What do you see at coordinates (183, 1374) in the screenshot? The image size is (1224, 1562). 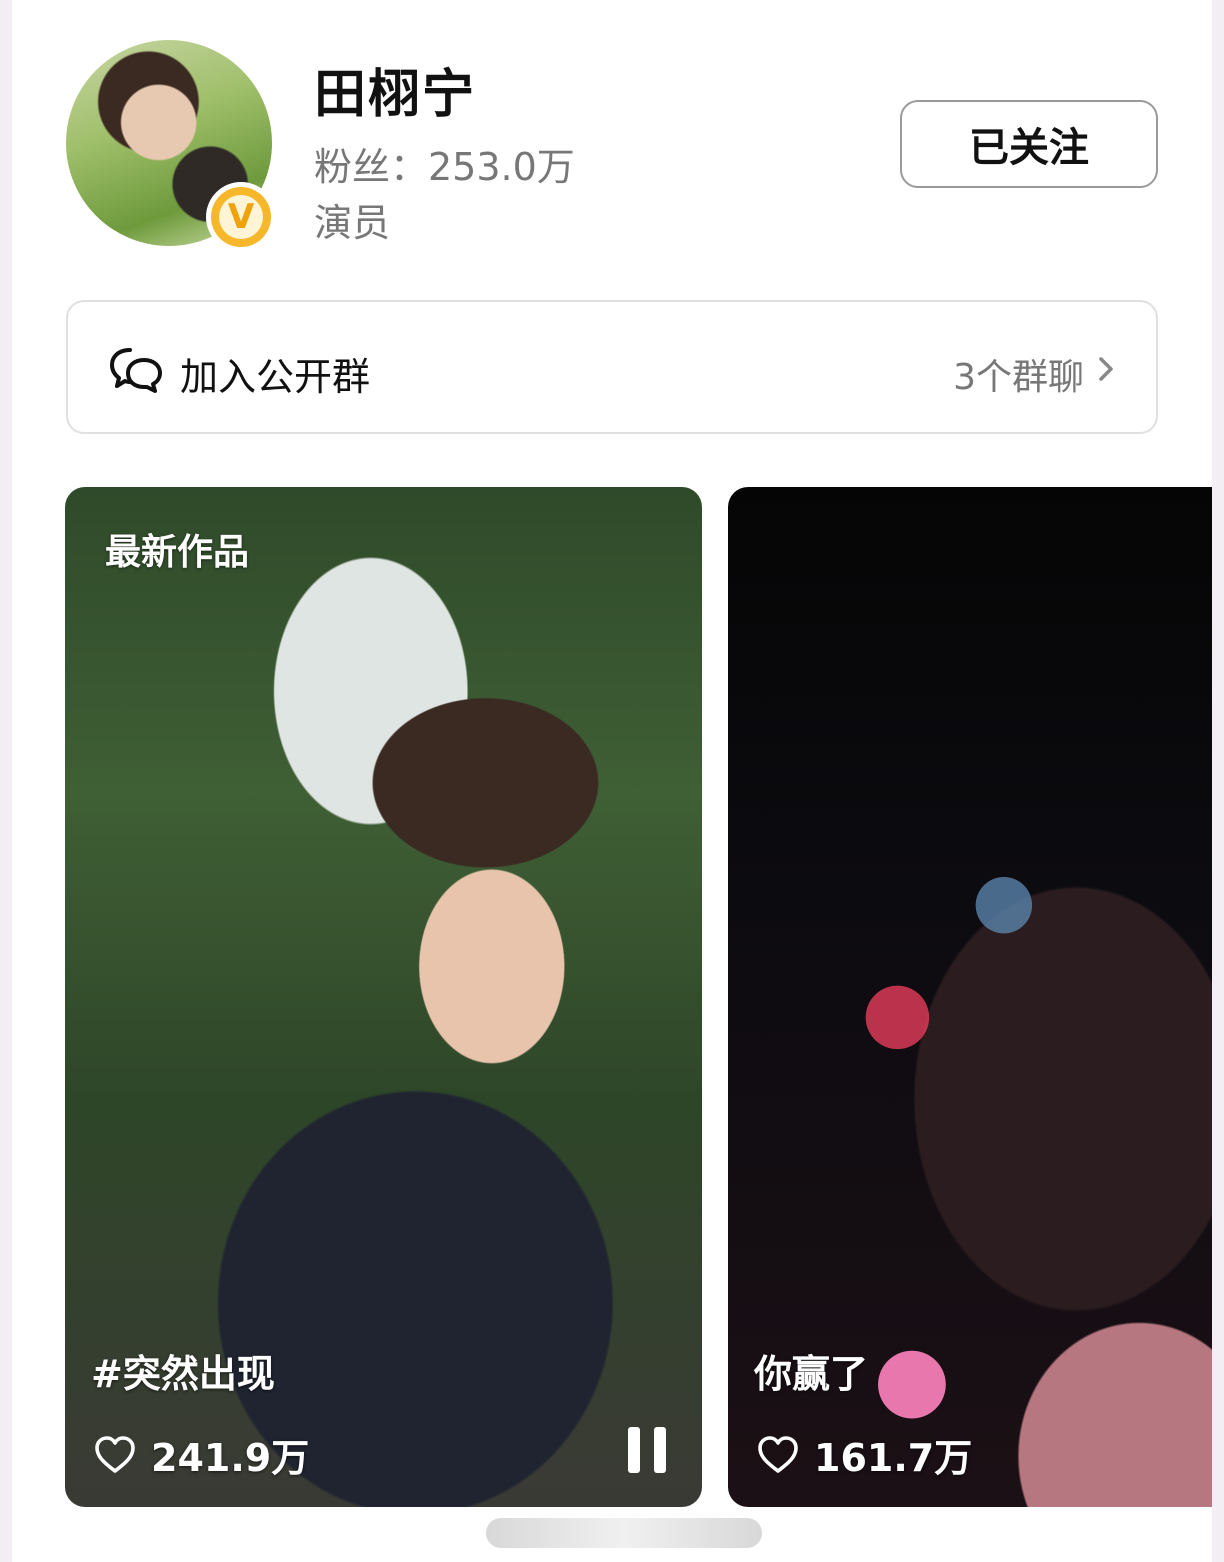 I see `video-title: #突然出现` at bounding box center [183, 1374].